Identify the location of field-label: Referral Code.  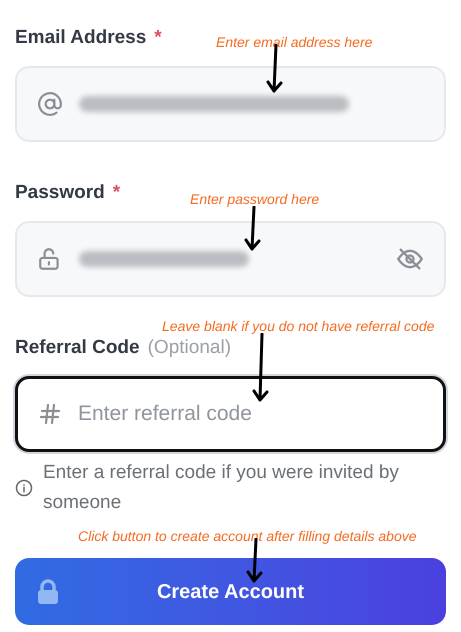
(77, 348).